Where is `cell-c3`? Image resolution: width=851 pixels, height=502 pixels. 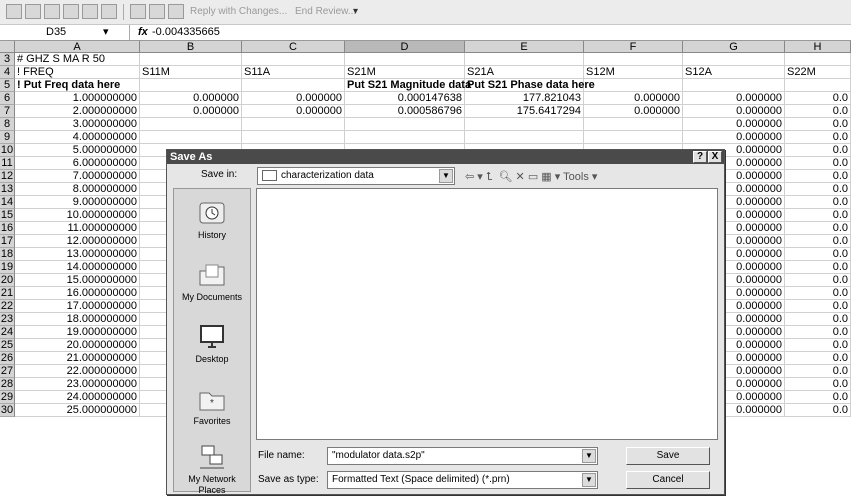 cell-c3 is located at coordinates (293, 59).